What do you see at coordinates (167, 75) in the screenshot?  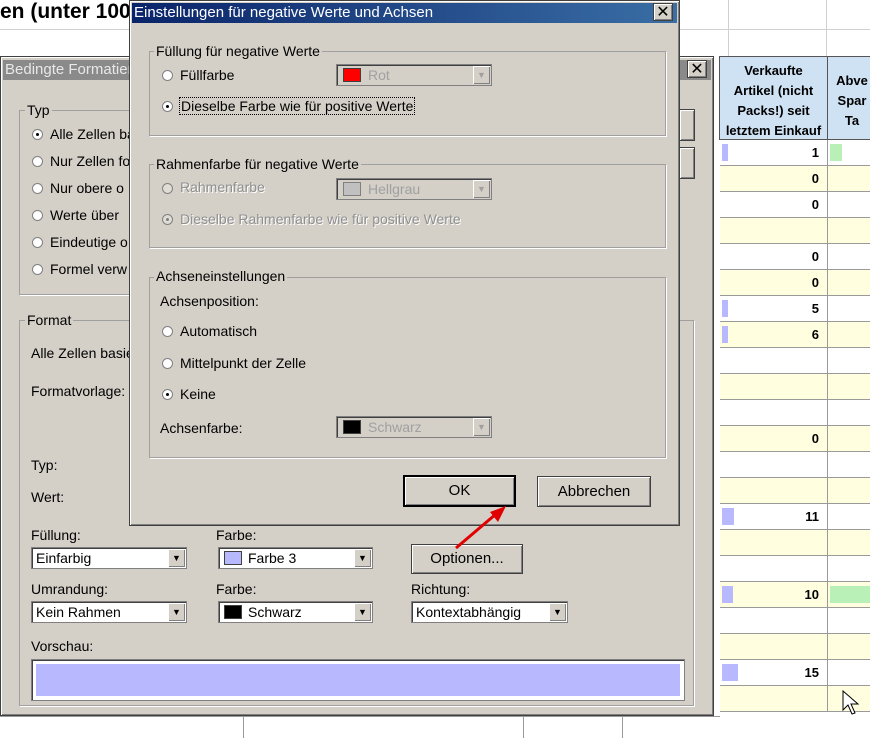 I see `fill-color-radio` at bounding box center [167, 75].